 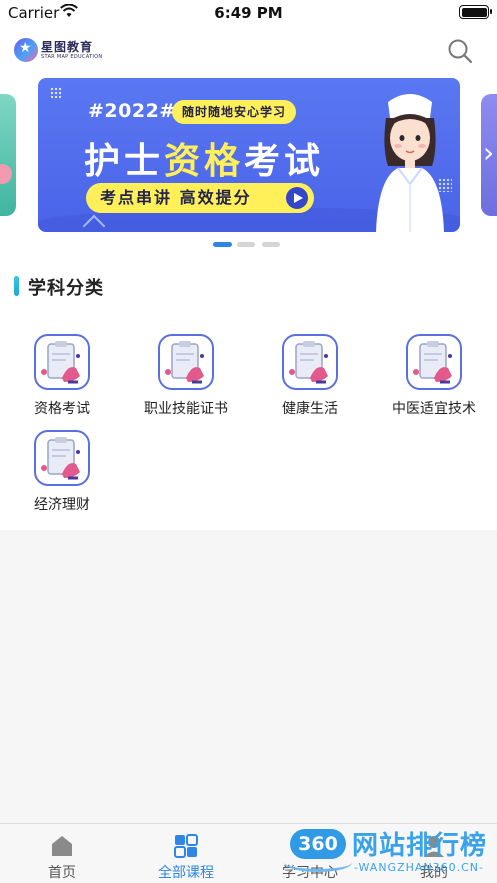 I want to click on watermark-title: 网站排行榜, so click(x=420, y=846).